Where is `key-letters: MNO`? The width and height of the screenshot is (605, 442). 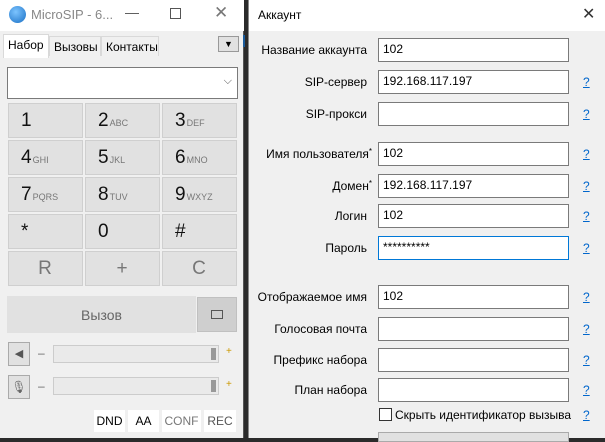
key-letters: MNO is located at coordinates (197, 159).